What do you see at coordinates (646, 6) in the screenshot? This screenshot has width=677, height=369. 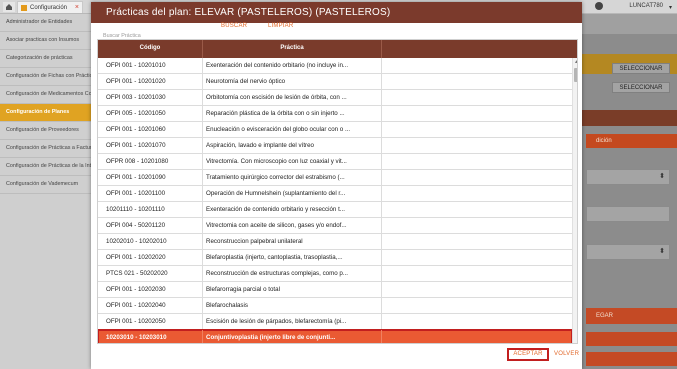 I see `user-name: LUNCAT780` at bounding box center [646, 6].